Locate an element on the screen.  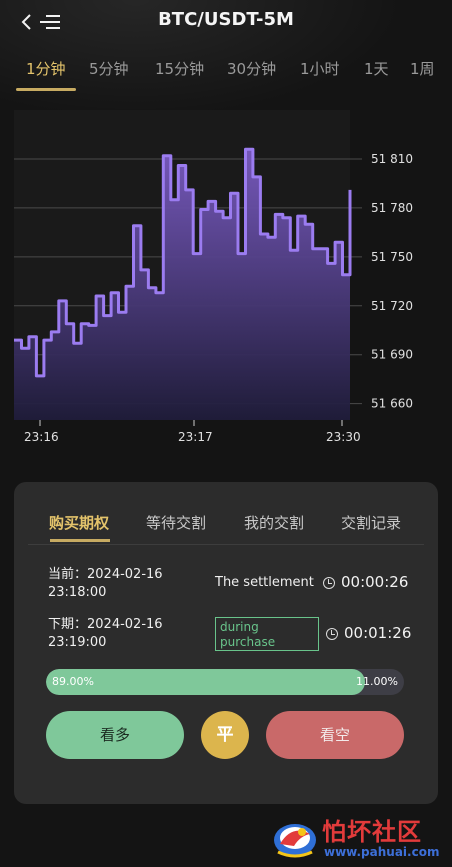
watermark: 怕坏社区 www.pahuai.com is located at coordinates (360, 837).